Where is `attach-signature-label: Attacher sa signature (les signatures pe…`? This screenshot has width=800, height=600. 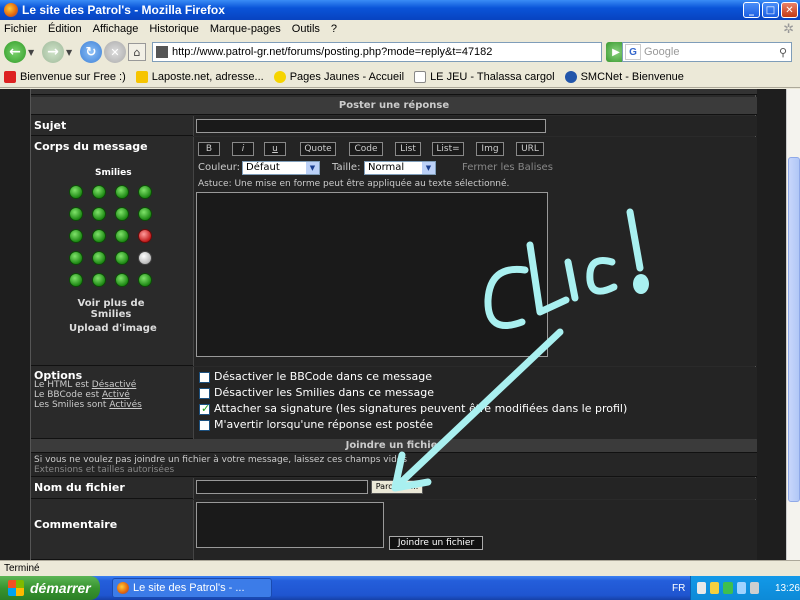 attach-signature-label: Attacher sa signature (les signatures pe… is located at coordinates (421, 408).